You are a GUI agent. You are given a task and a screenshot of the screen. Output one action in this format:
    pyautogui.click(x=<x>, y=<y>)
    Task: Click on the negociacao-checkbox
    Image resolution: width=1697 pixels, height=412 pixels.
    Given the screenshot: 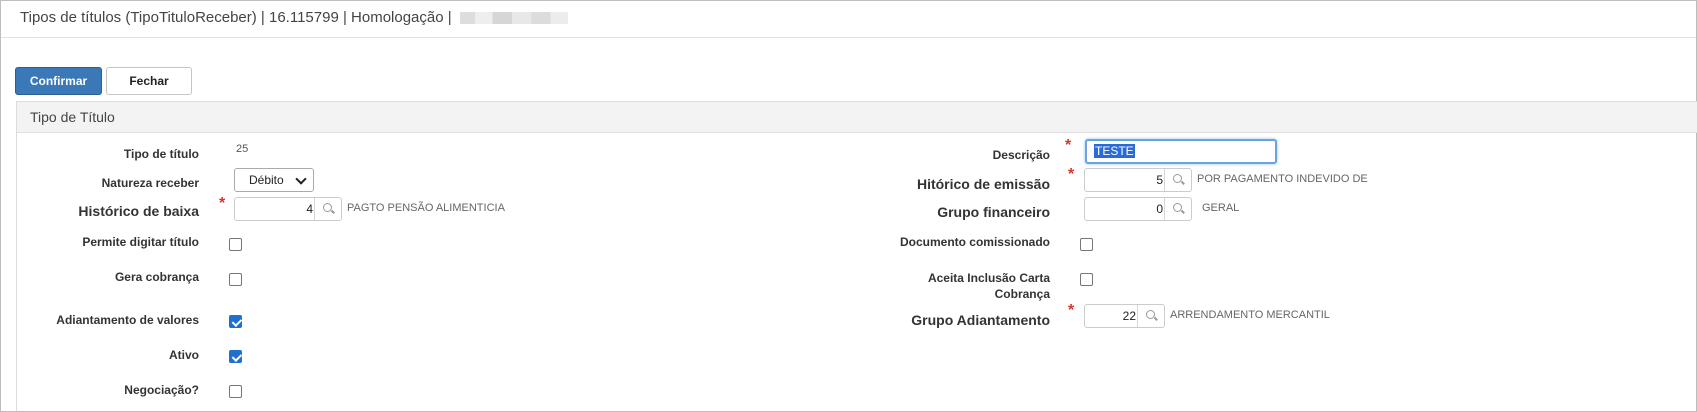 What is the action you would take?
    pyautogui.click(x=235, y=391)
    